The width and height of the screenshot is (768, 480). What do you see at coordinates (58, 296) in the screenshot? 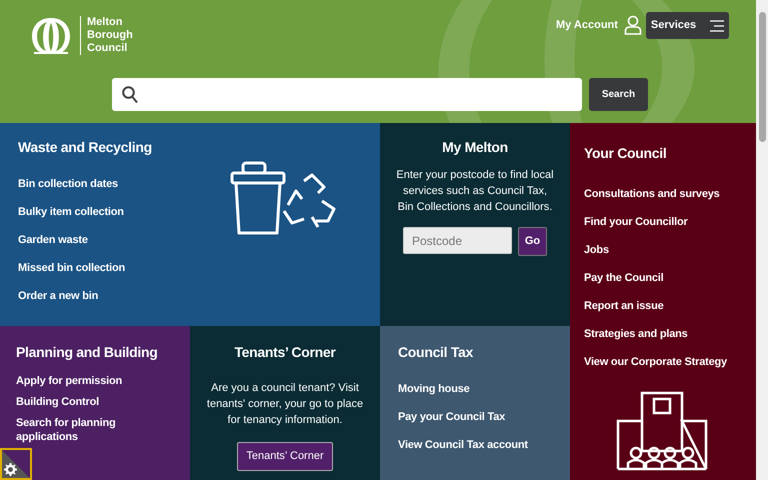
I see `tile-link: Order a new bin` at bounding box center [58, 296].